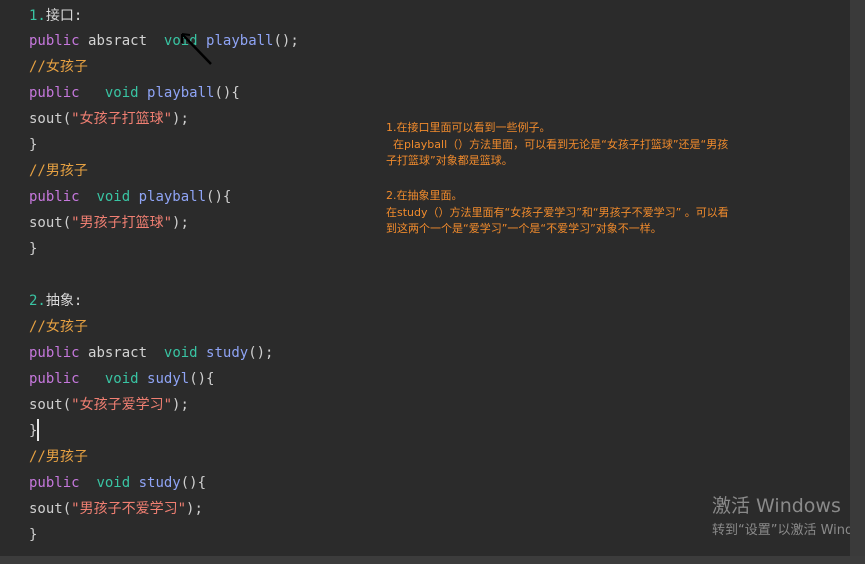 The width and height of the screenshot is (865, 564). What do you see at coordinates (776, 506) in the screenshot?
I see `activate-windows-title: 激活 Windows` at bounding box center [776, 506].